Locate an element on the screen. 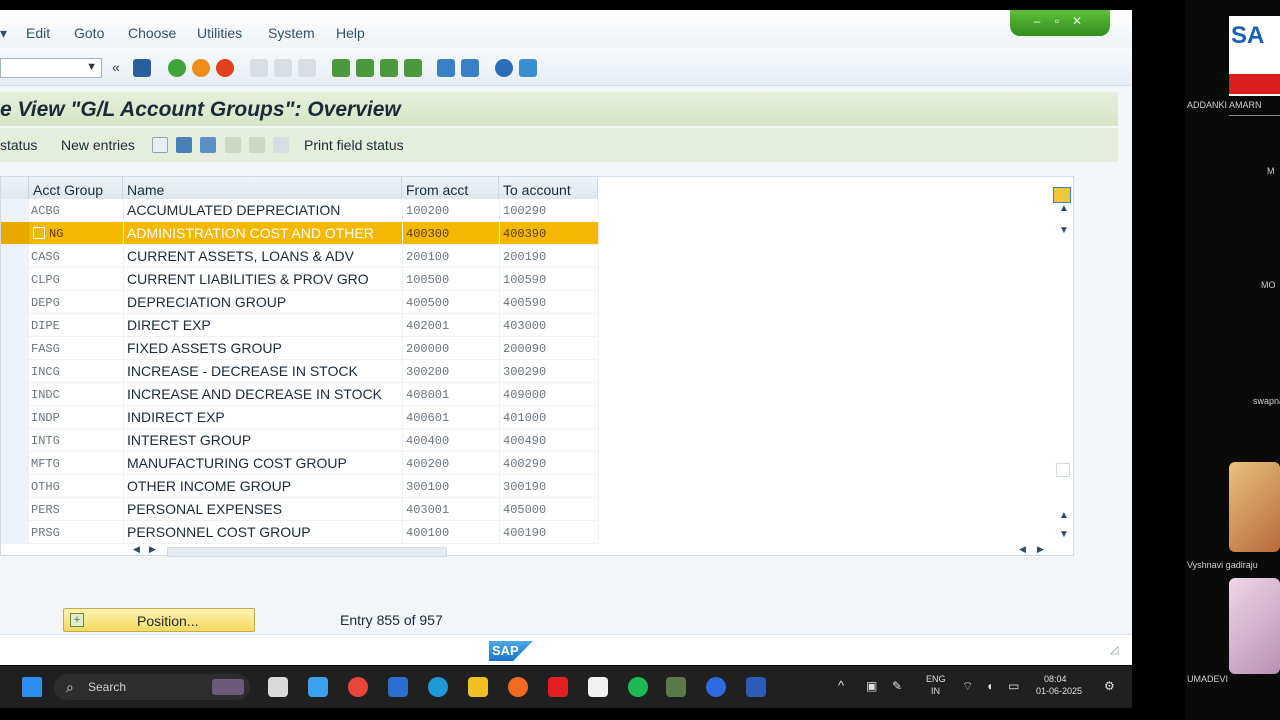 Image resolution: width=1280 pixels, height=720 pixels. cell-from-acct: 400100 is located at coordinates (427, 533).